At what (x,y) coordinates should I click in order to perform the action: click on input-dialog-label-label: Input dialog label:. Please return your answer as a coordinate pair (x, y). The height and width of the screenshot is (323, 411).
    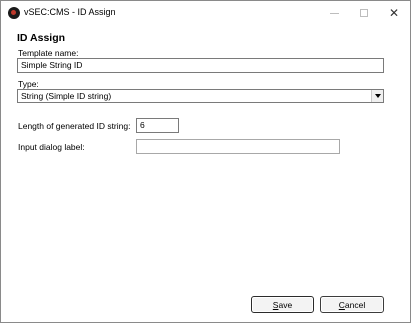
    Looking at the image, I should click on (51, 147).